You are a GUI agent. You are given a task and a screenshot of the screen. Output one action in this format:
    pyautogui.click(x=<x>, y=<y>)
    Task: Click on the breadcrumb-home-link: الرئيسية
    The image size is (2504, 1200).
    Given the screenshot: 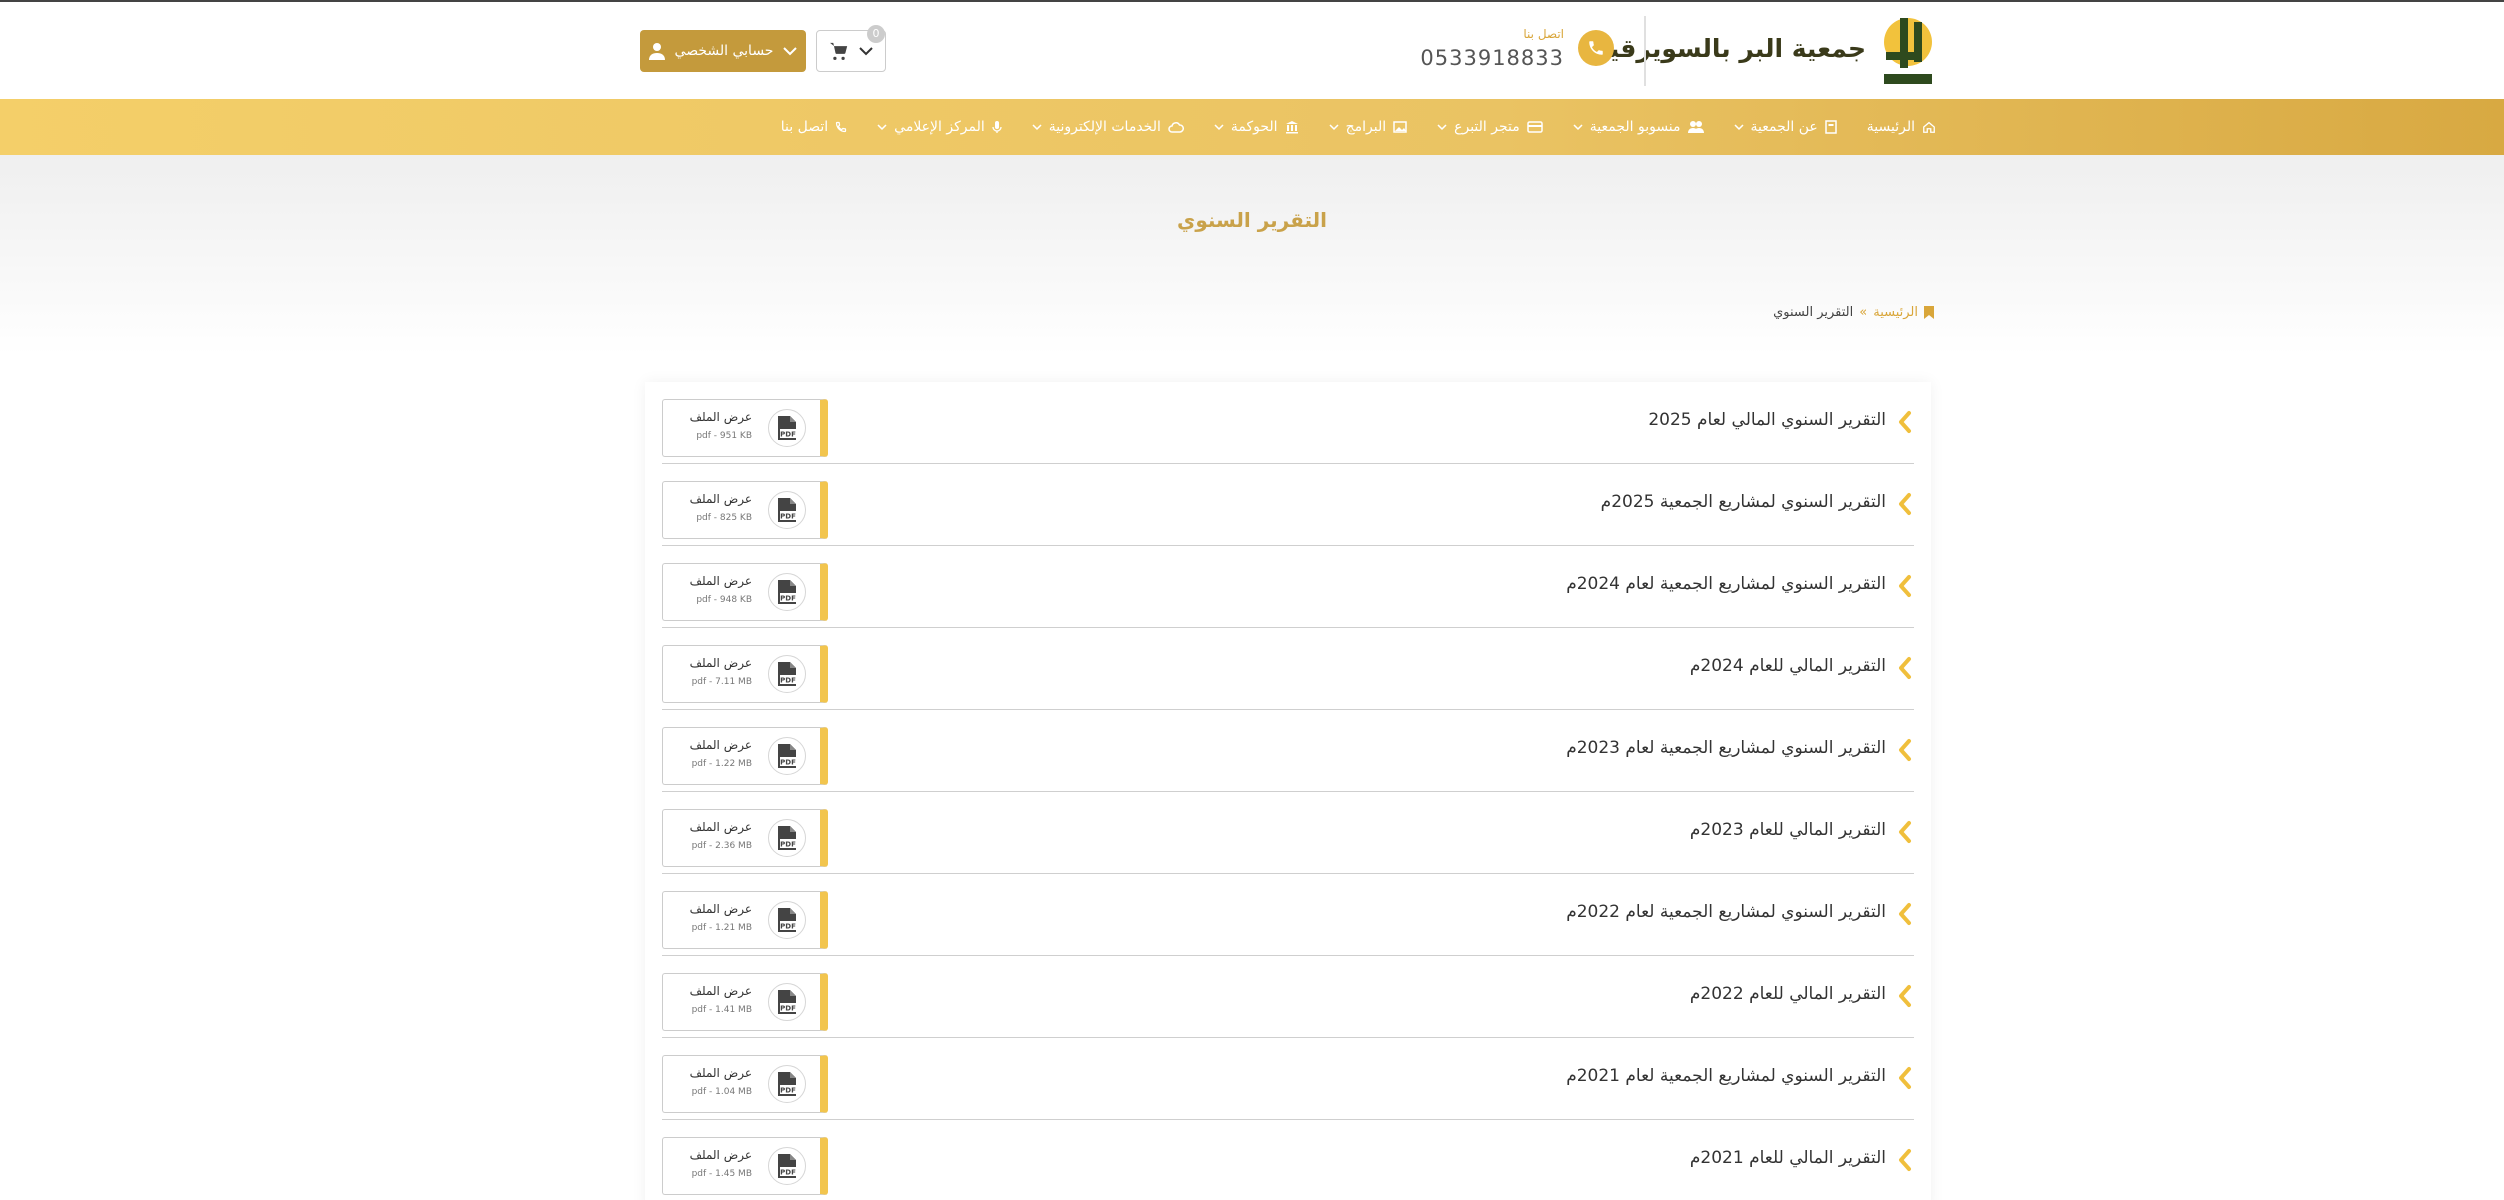 What is the action you would take?
    pyautogui.click(x=1895, y=312)
    